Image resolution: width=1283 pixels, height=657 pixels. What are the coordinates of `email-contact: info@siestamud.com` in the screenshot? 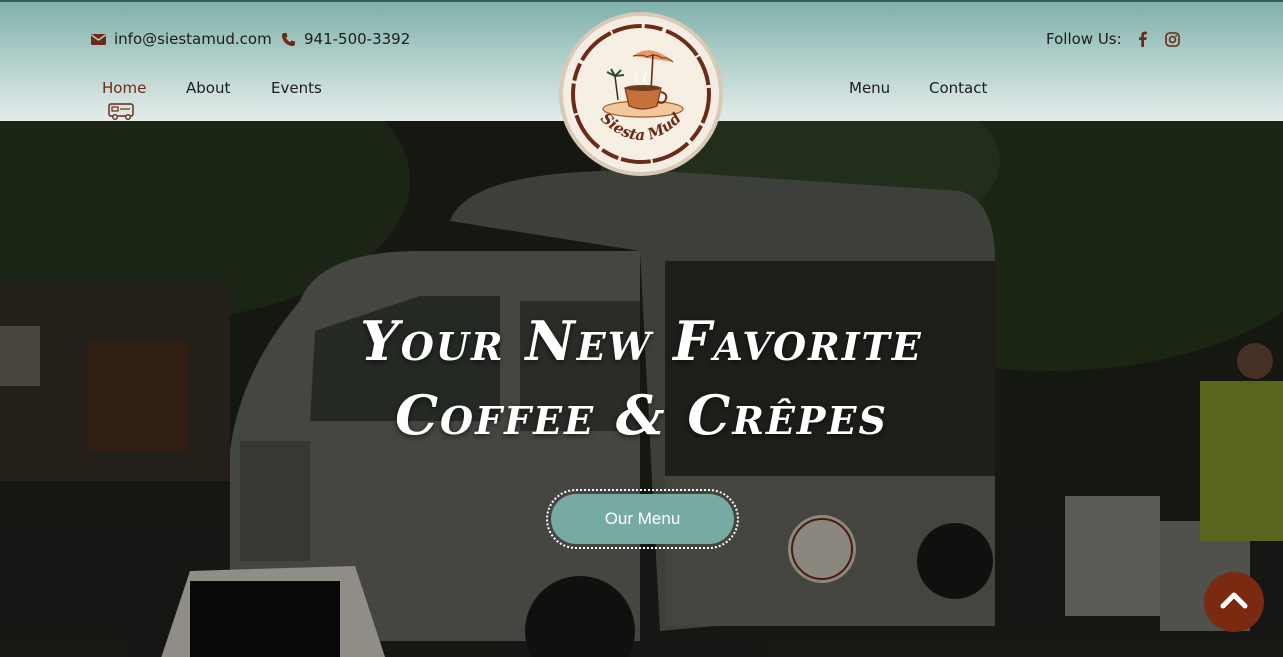 It's located at (181, 39).